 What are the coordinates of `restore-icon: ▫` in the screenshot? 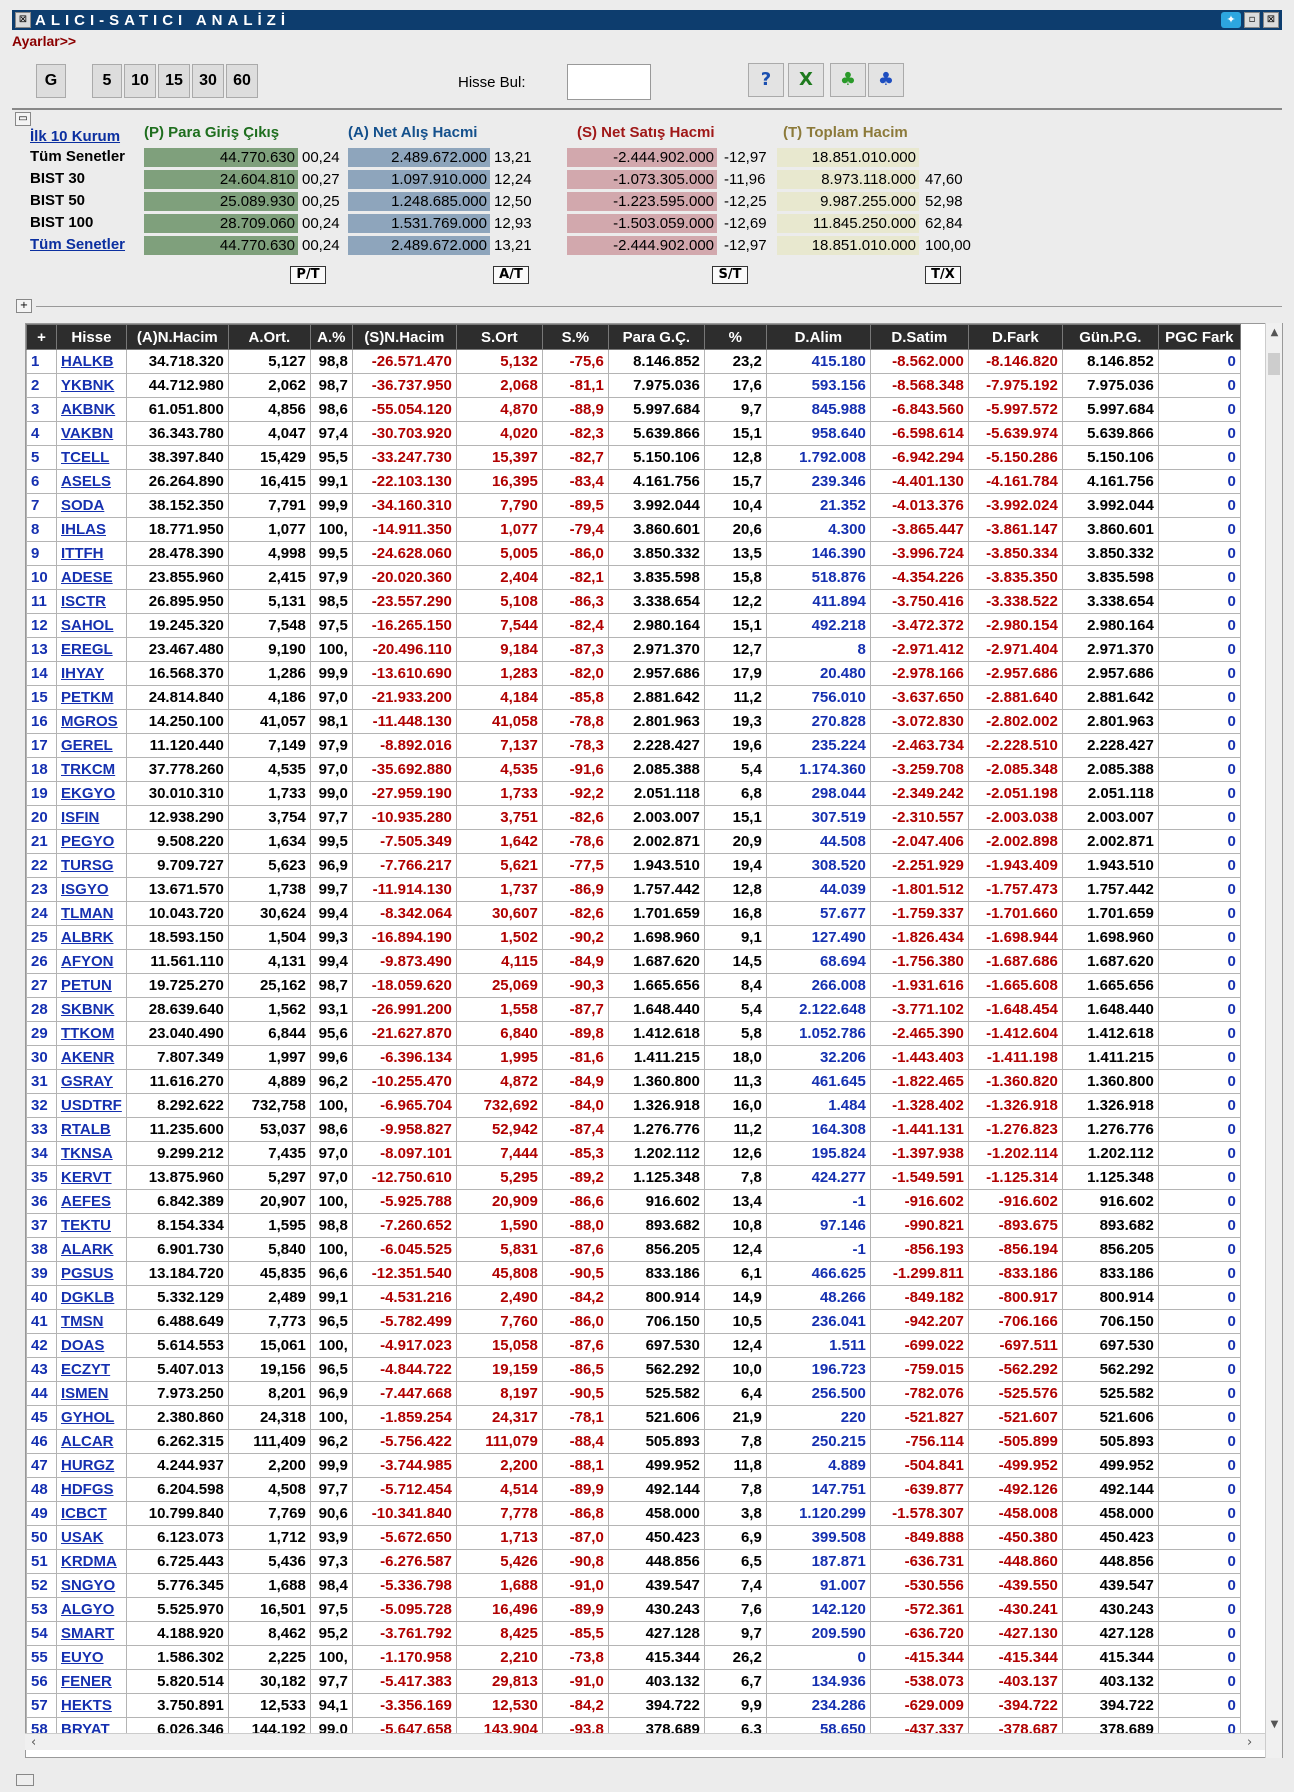 It's located at (1252, 20).